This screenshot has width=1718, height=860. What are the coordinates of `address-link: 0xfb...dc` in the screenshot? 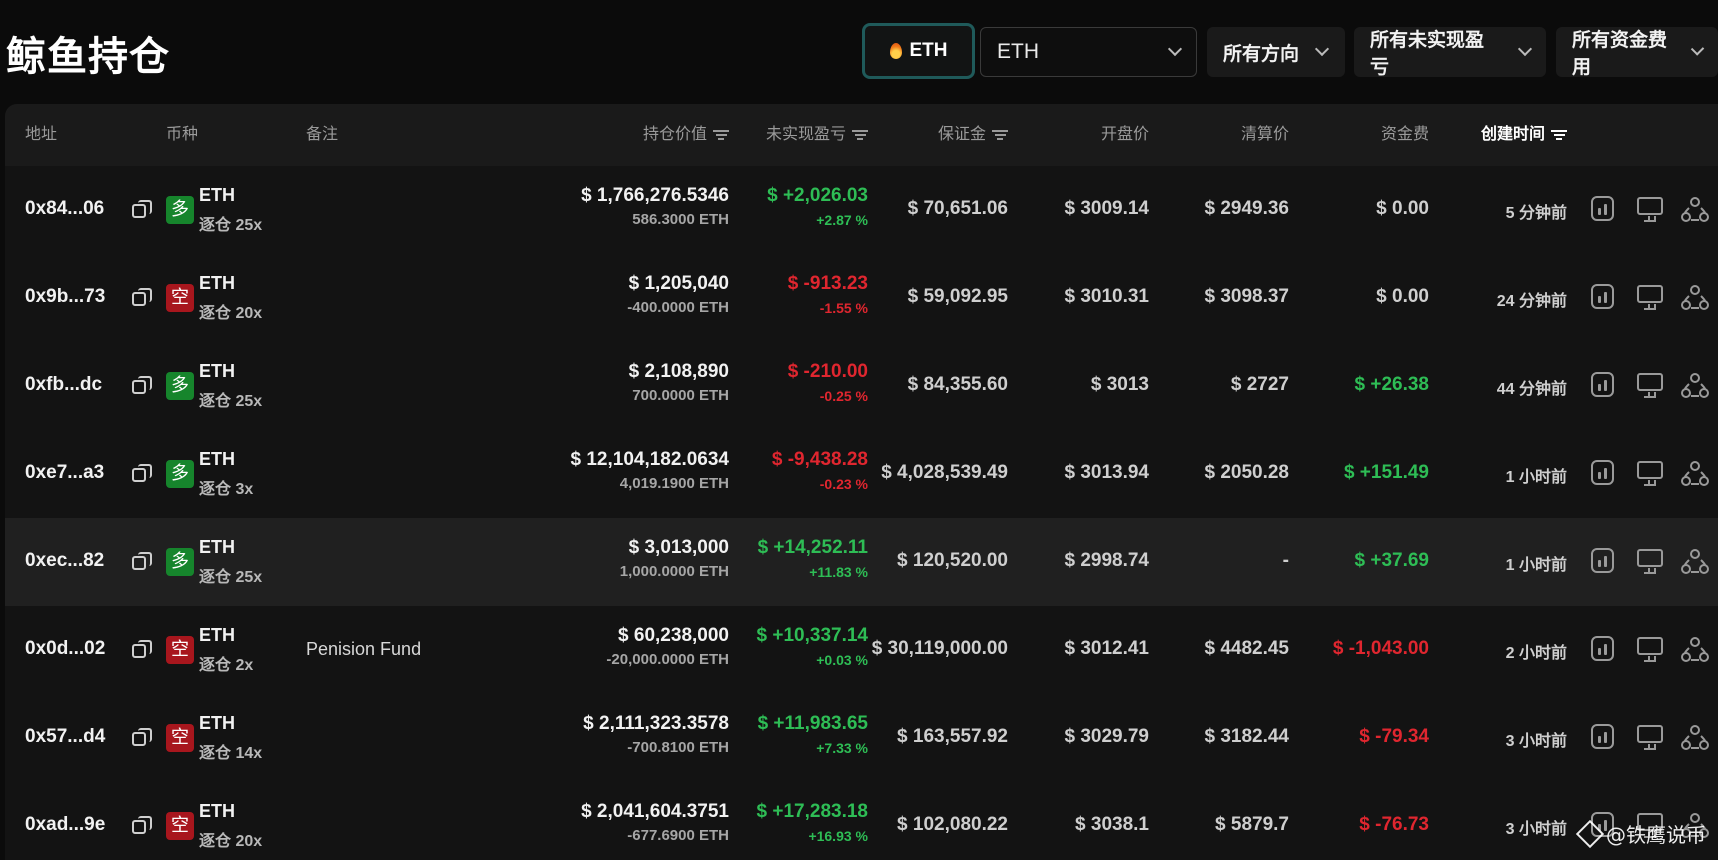 It's located at (63, 385).